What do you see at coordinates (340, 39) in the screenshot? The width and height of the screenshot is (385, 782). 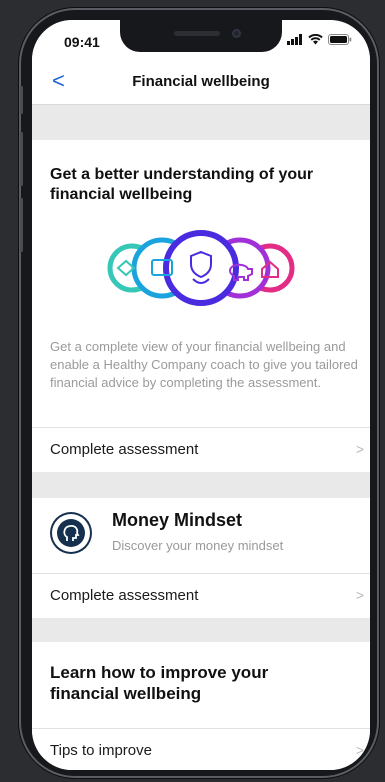 I see `battery-icon` at bounding box center [340, 39].